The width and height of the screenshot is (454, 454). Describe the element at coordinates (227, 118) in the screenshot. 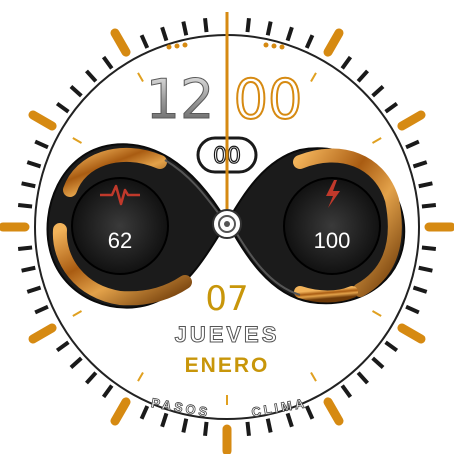

I see `second-hand` at that location.